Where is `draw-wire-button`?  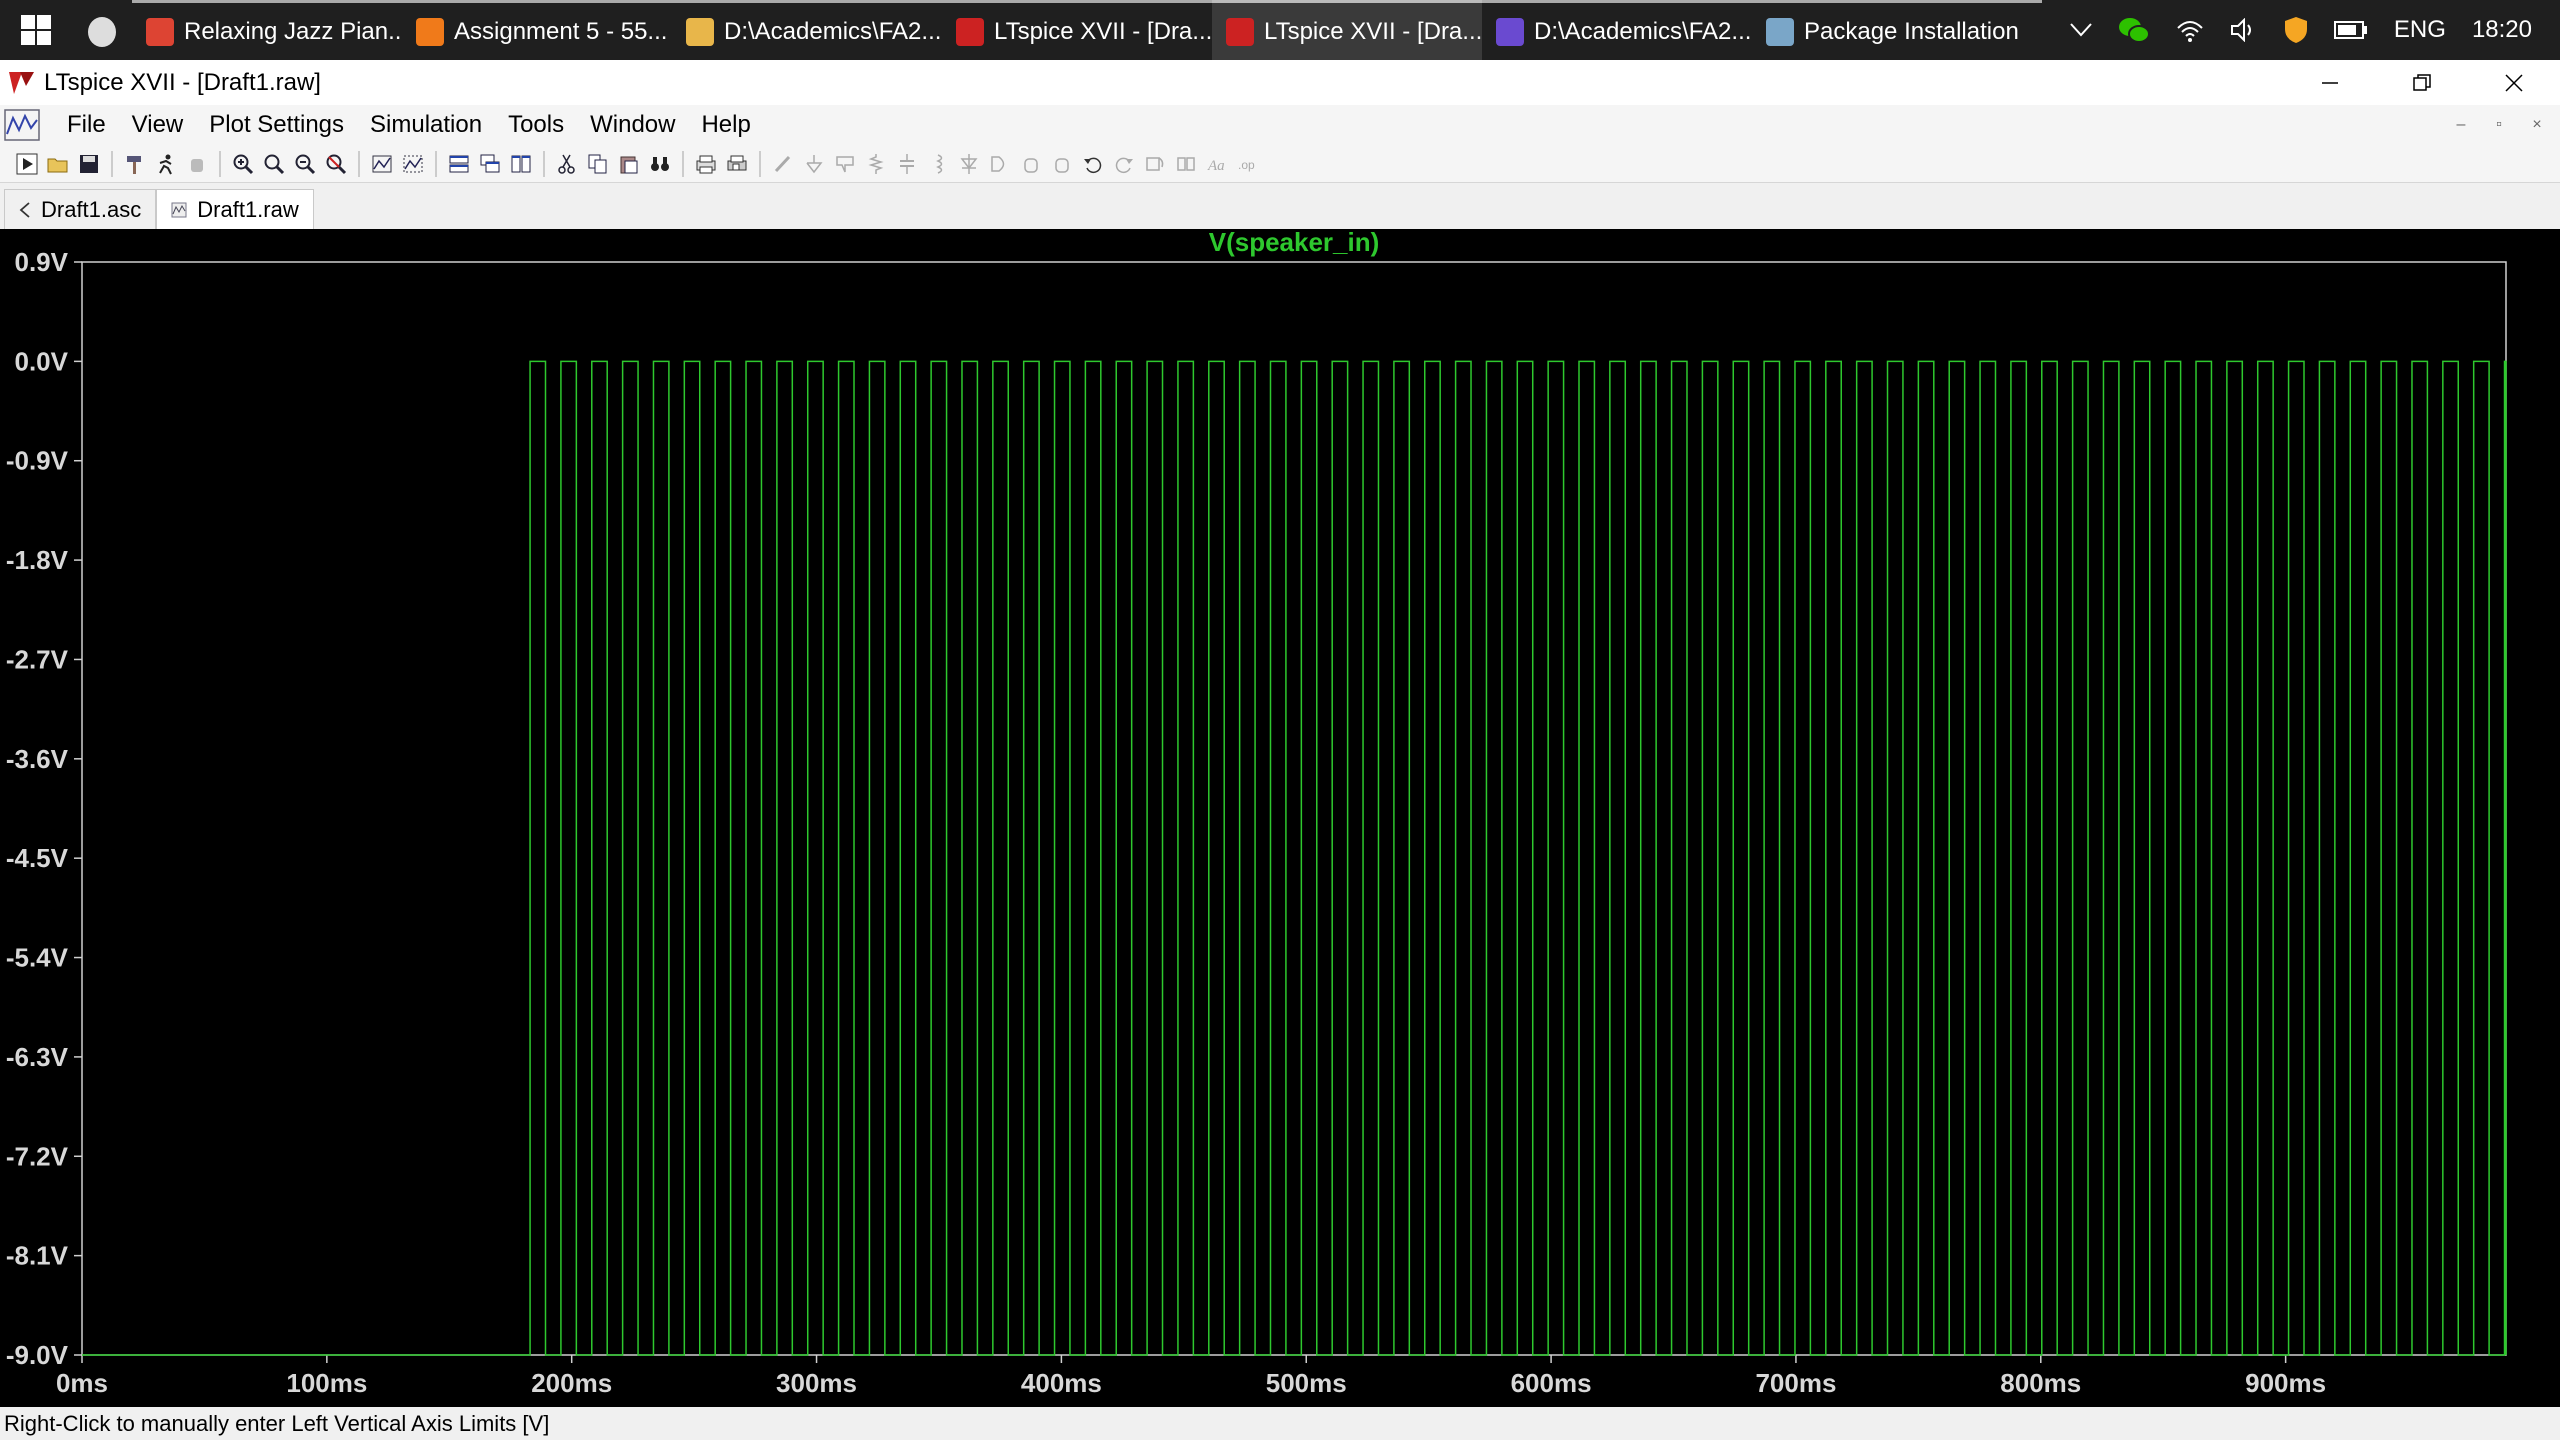
draw-wire-button is located at coordinates (783, 164).